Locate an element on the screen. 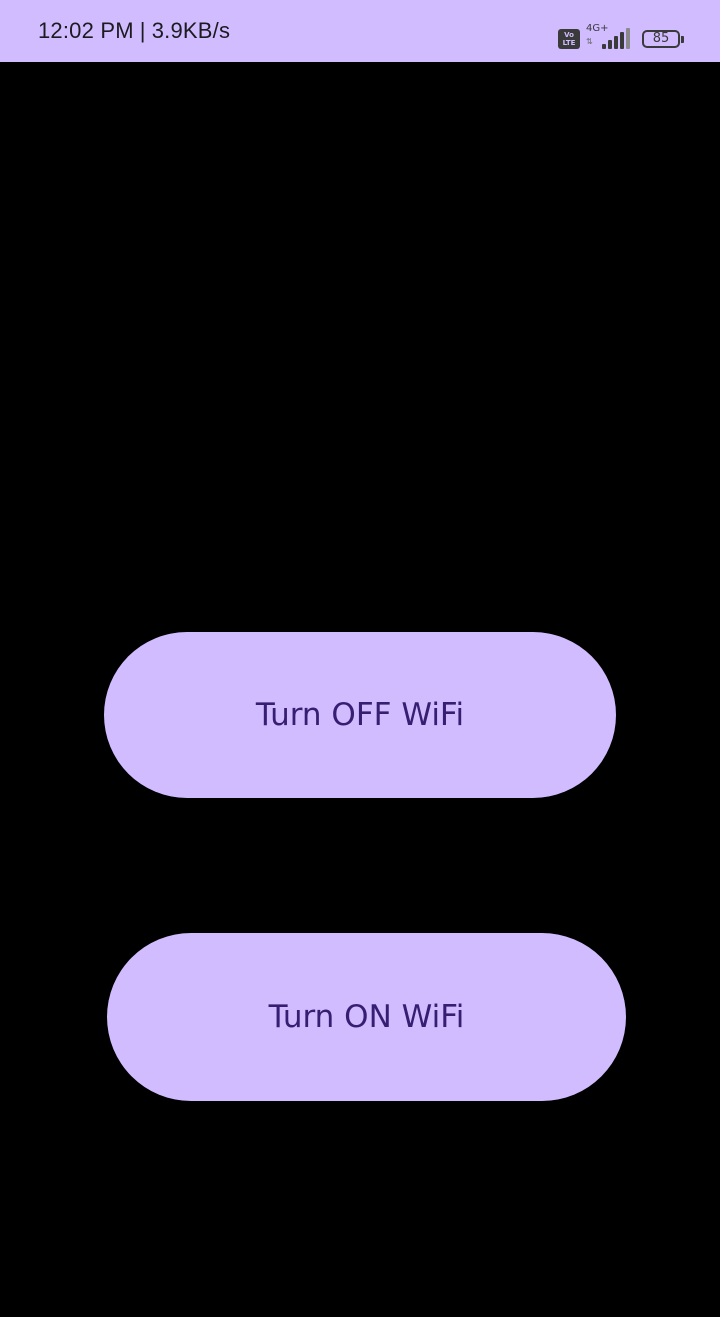 This screenshot has height=1317, width=720. status-icons: Vo LTE 4G+ ⇅ 85 is located at coordinates (621, 37).